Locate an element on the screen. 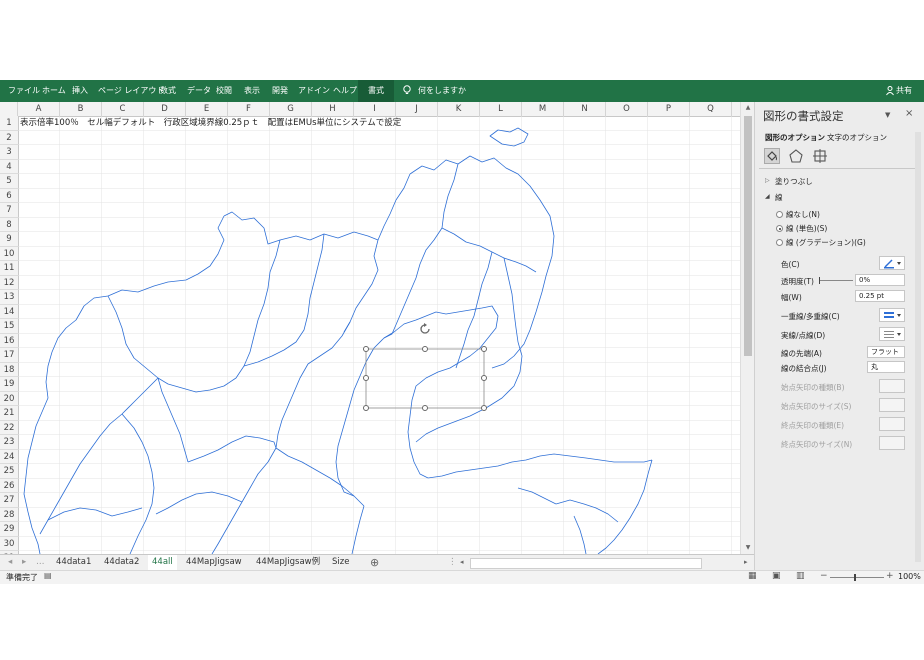 The image size is (924, 660). row-header: 2 is located at coordinates (9, 138).